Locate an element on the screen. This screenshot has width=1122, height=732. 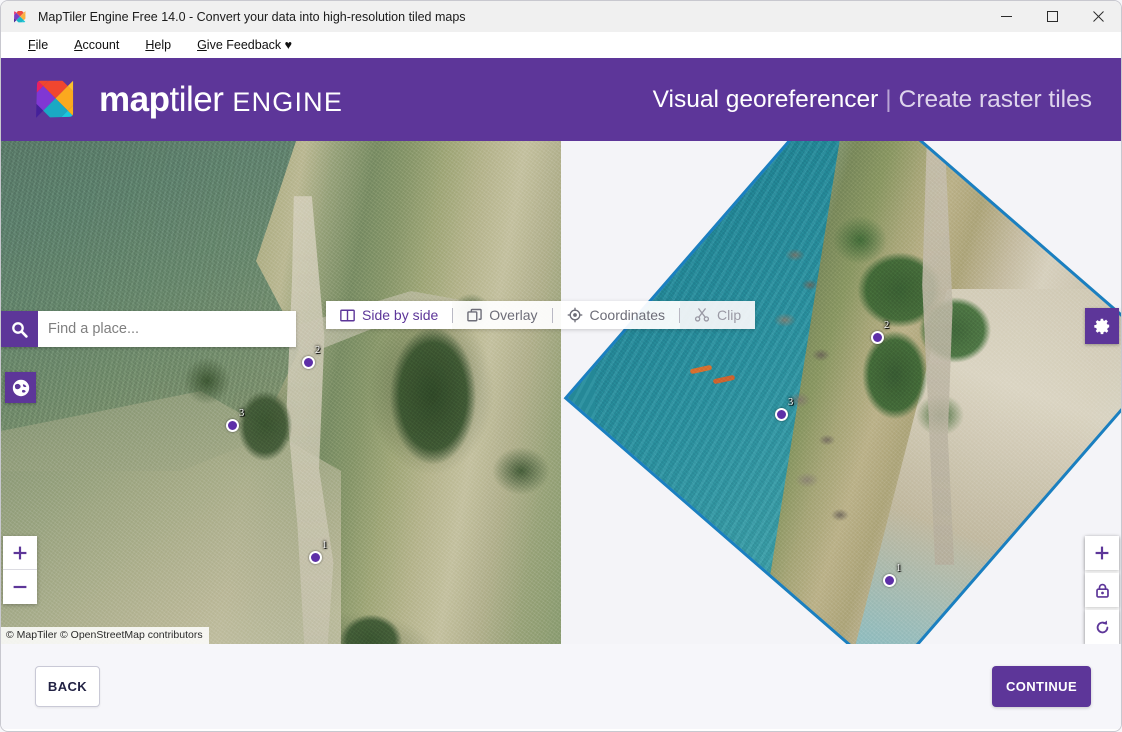
back-button: BACK is located at coordinates (67, 686).